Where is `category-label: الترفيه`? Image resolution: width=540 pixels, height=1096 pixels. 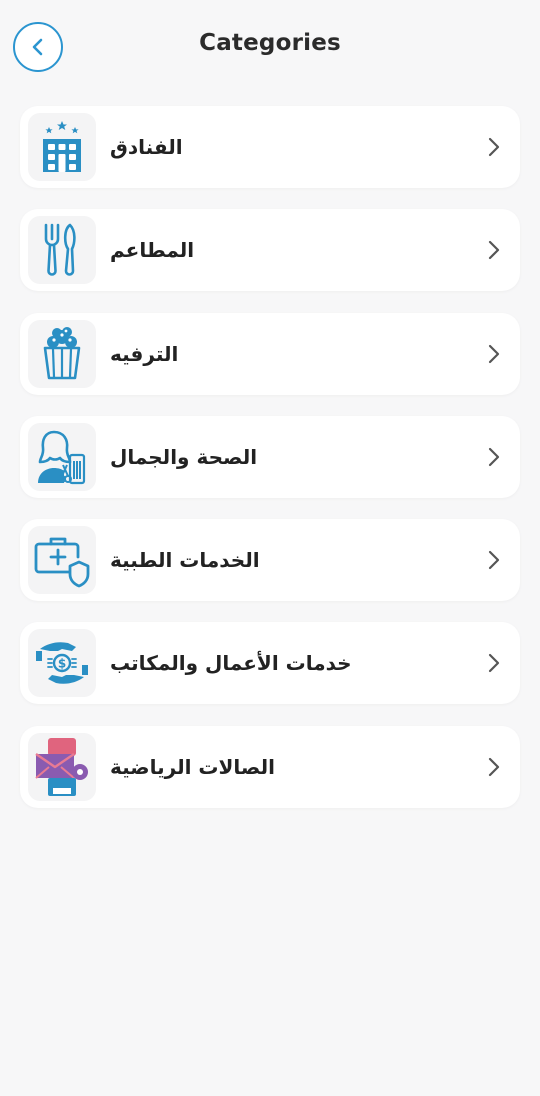 category-label: الترفيه is located at coordinates (144, 353).